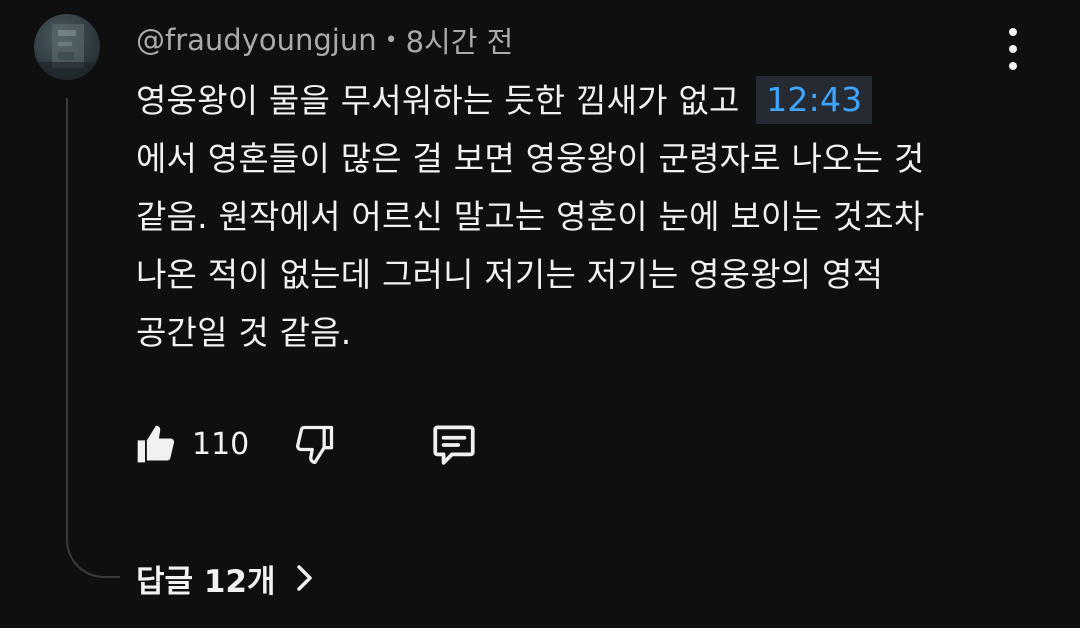 Image resolution: width=1080 pixels, height=628 pixels. I want to click on comment-line: 영웅왕이 물을 무서워하는 듯한 낌새가 없고 12:43, so click(586, 101).